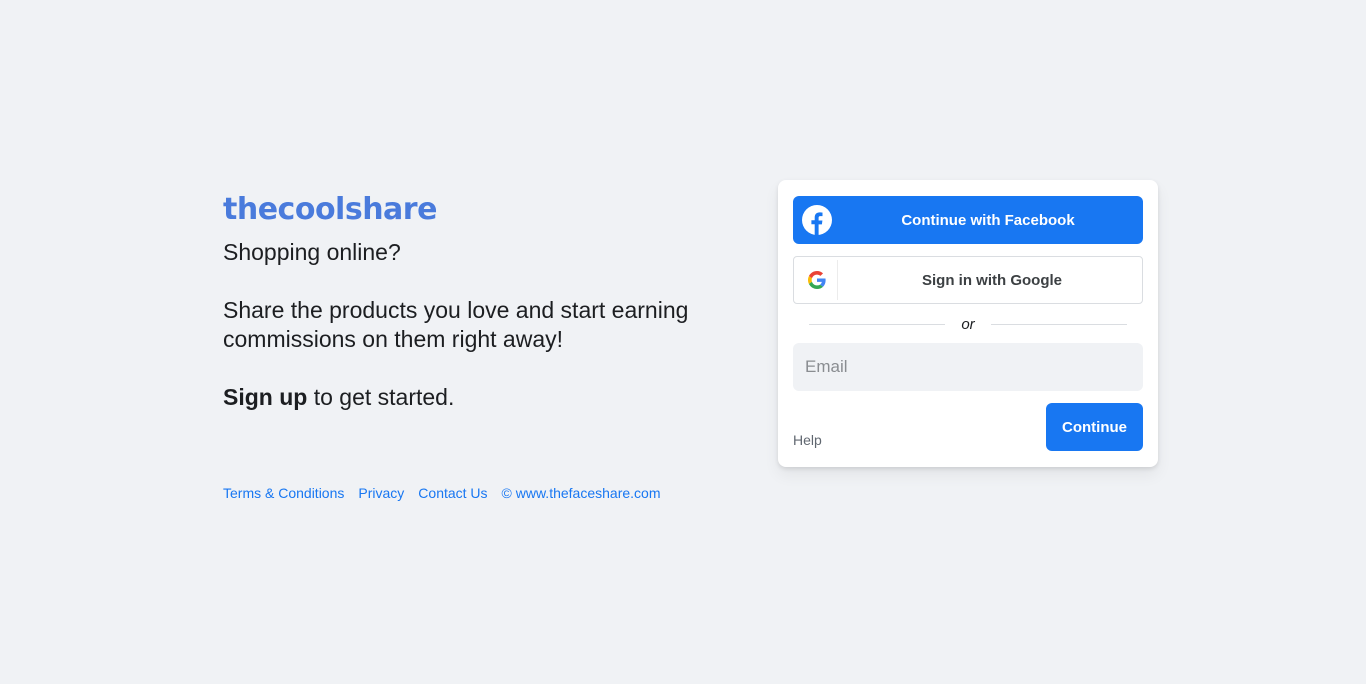 The width and height of the screenshot is (1366, 684). I want to click on signup-rest: to get started., so click(381, 397).